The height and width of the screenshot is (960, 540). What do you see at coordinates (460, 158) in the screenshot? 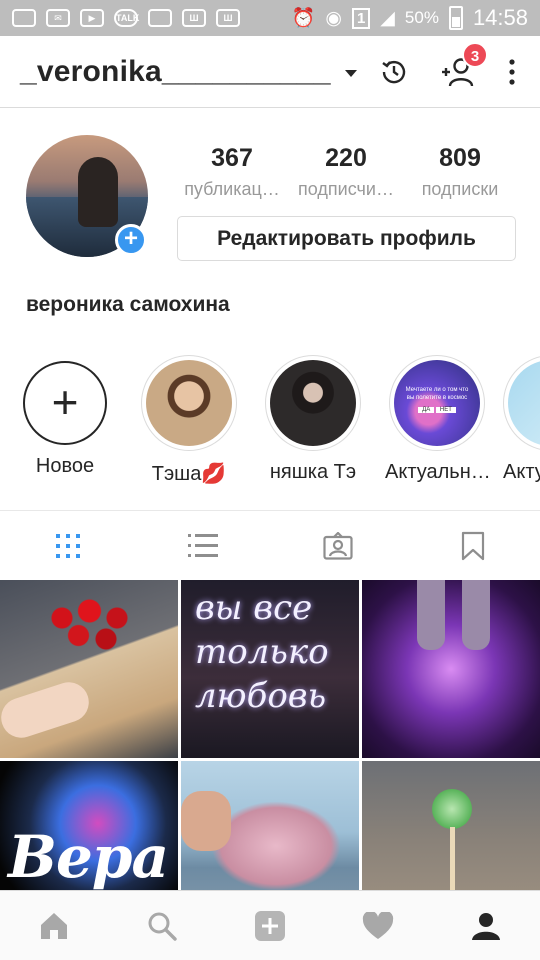
I see `stat-value: 809` at bounding box center [460, 158].